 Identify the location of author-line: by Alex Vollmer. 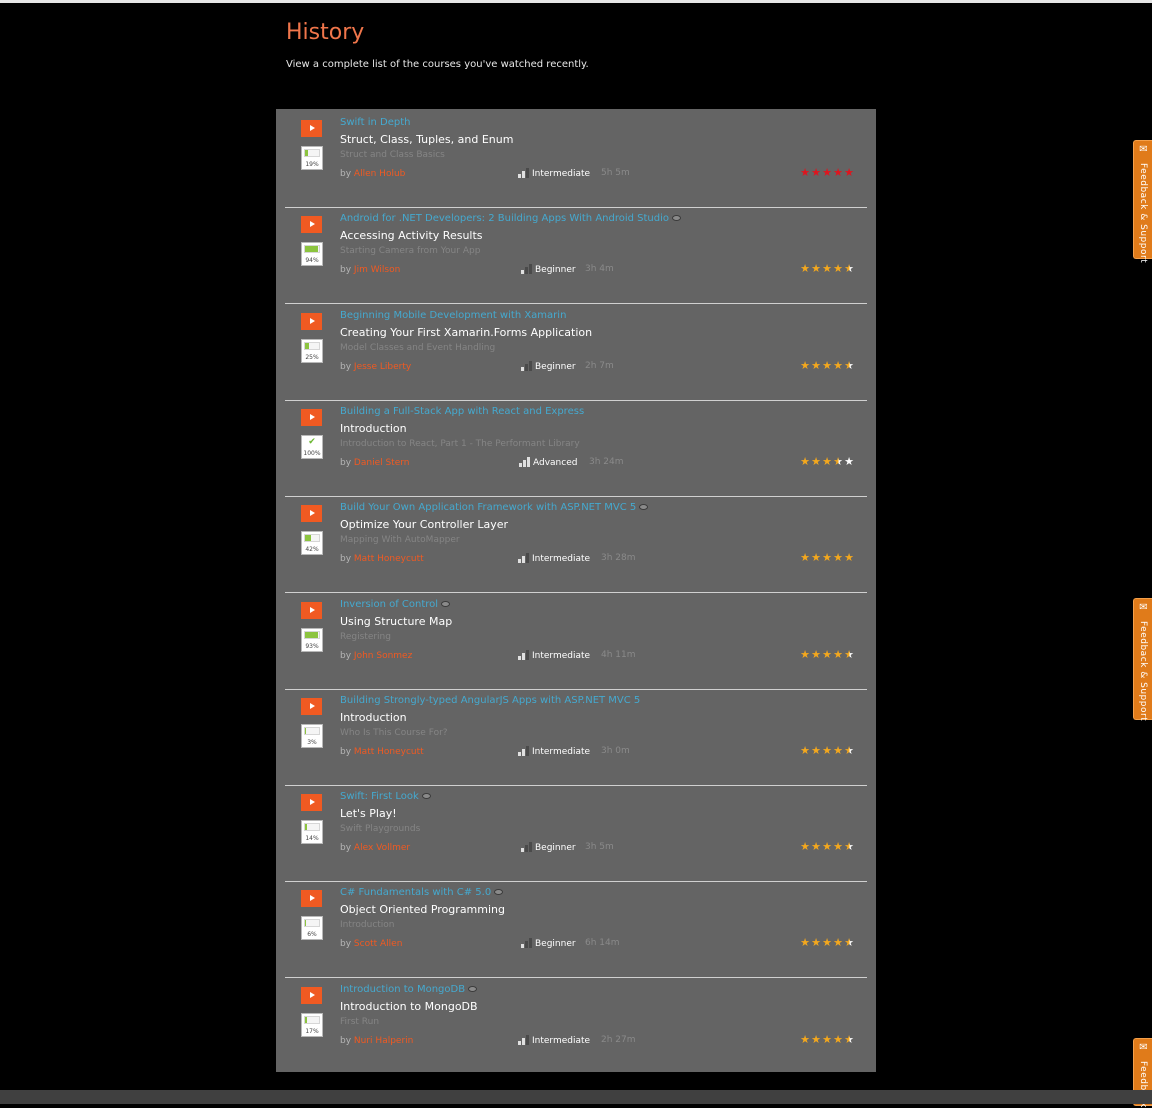
(375, 848).